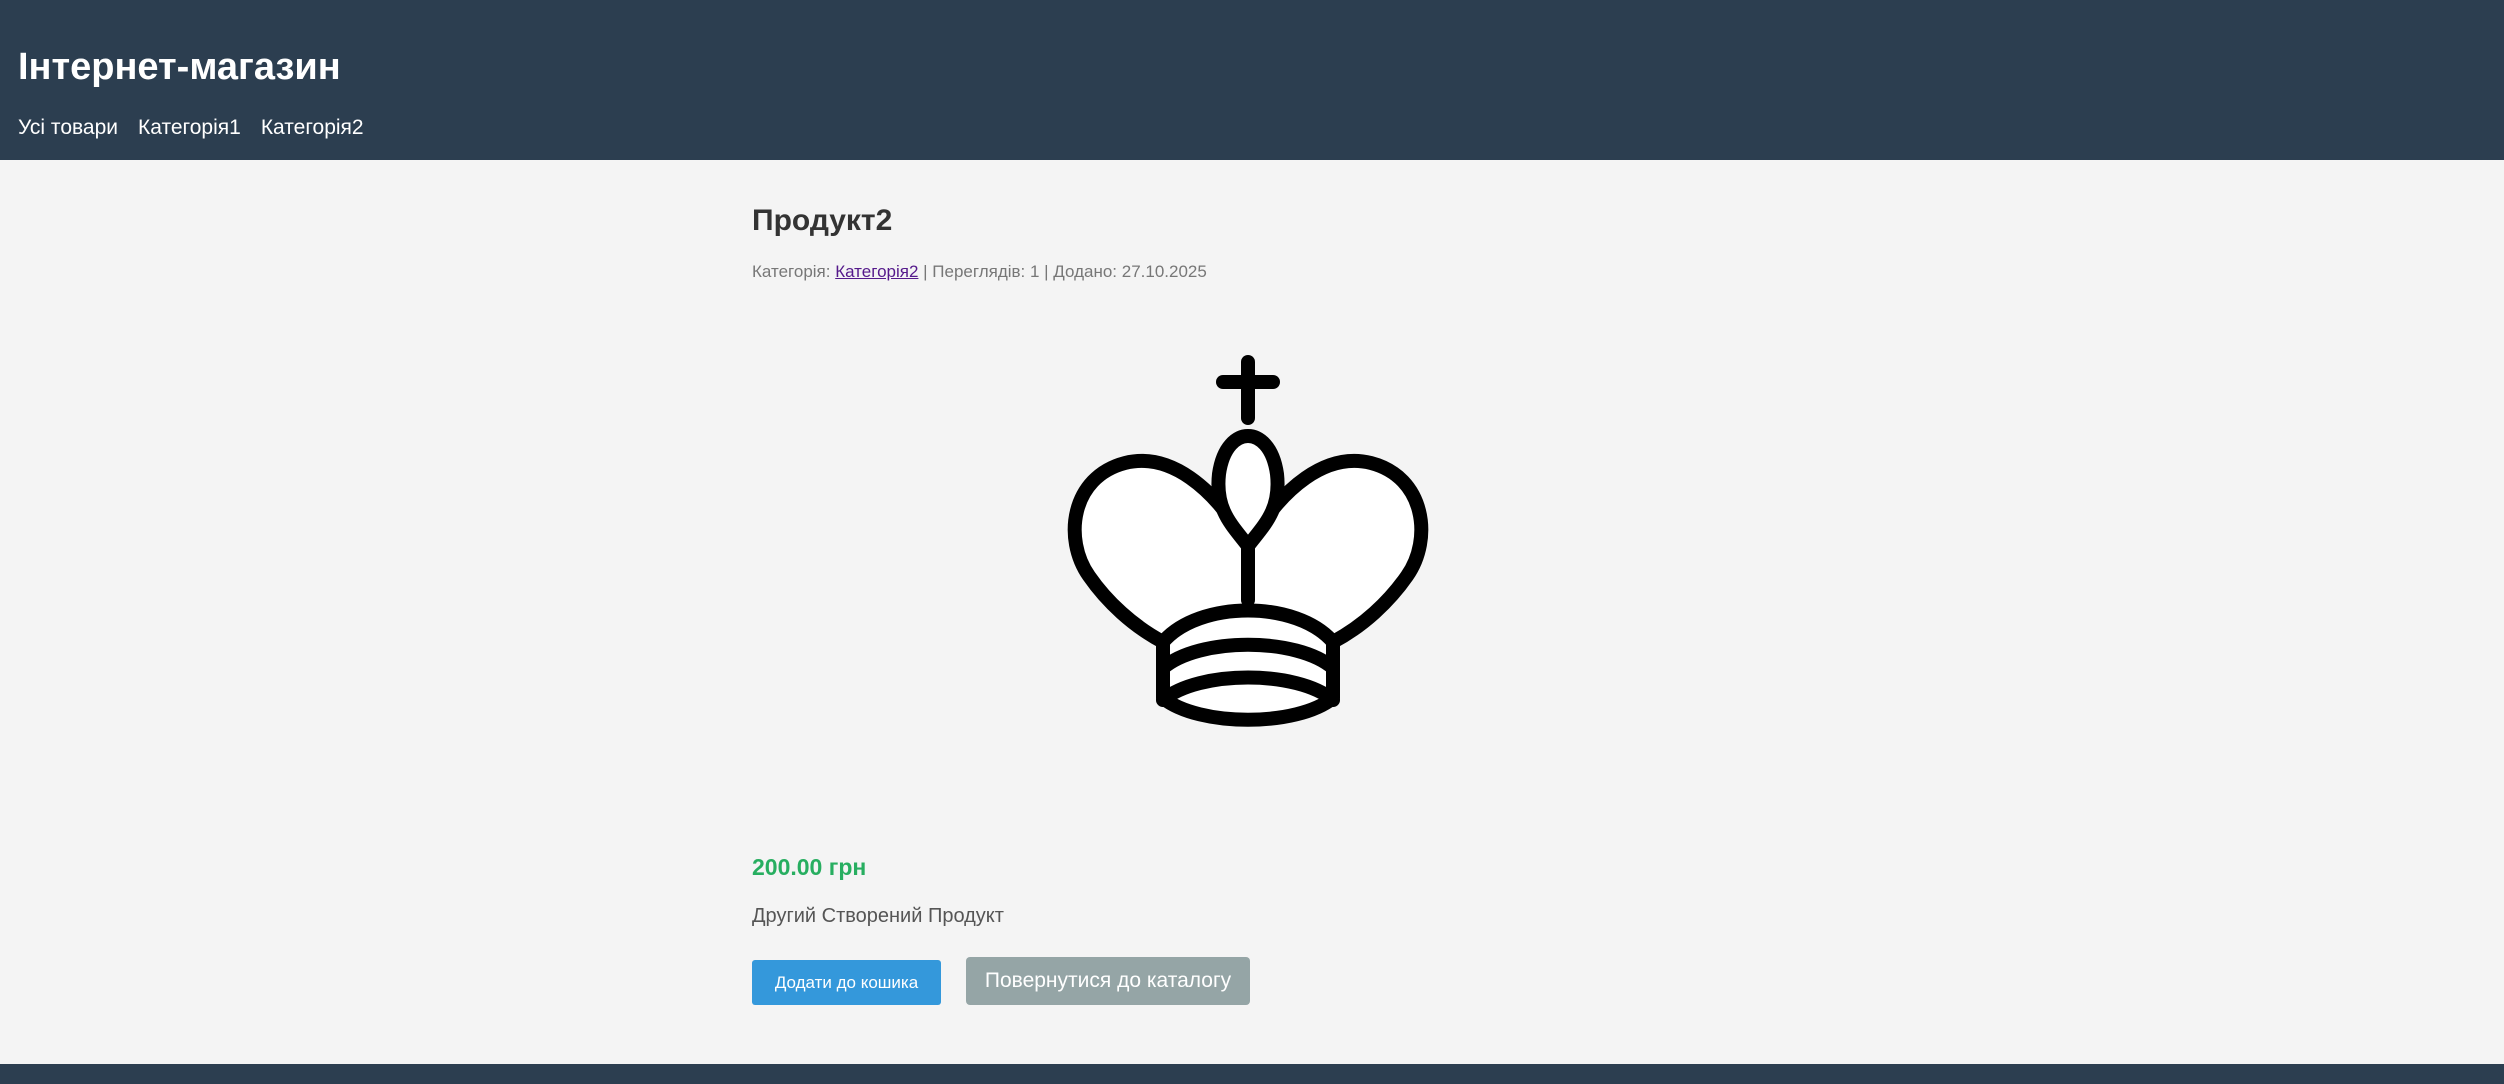  What do you see at coordinates (312, 128) in the screenshot?
I see `nav-link-category-2: Категорія2` at bounding box center [312, 128].